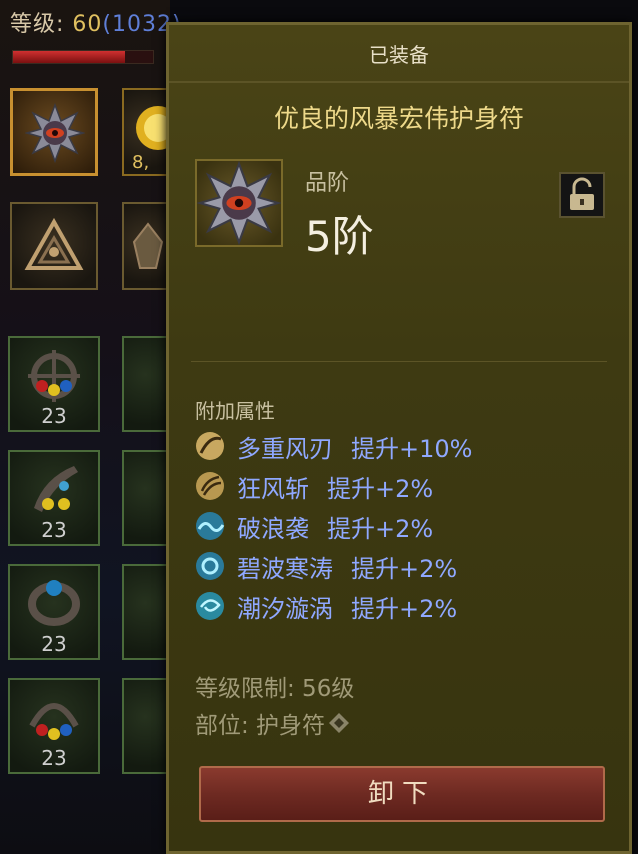  I want to click on amulet-slot, so click(54, 132).